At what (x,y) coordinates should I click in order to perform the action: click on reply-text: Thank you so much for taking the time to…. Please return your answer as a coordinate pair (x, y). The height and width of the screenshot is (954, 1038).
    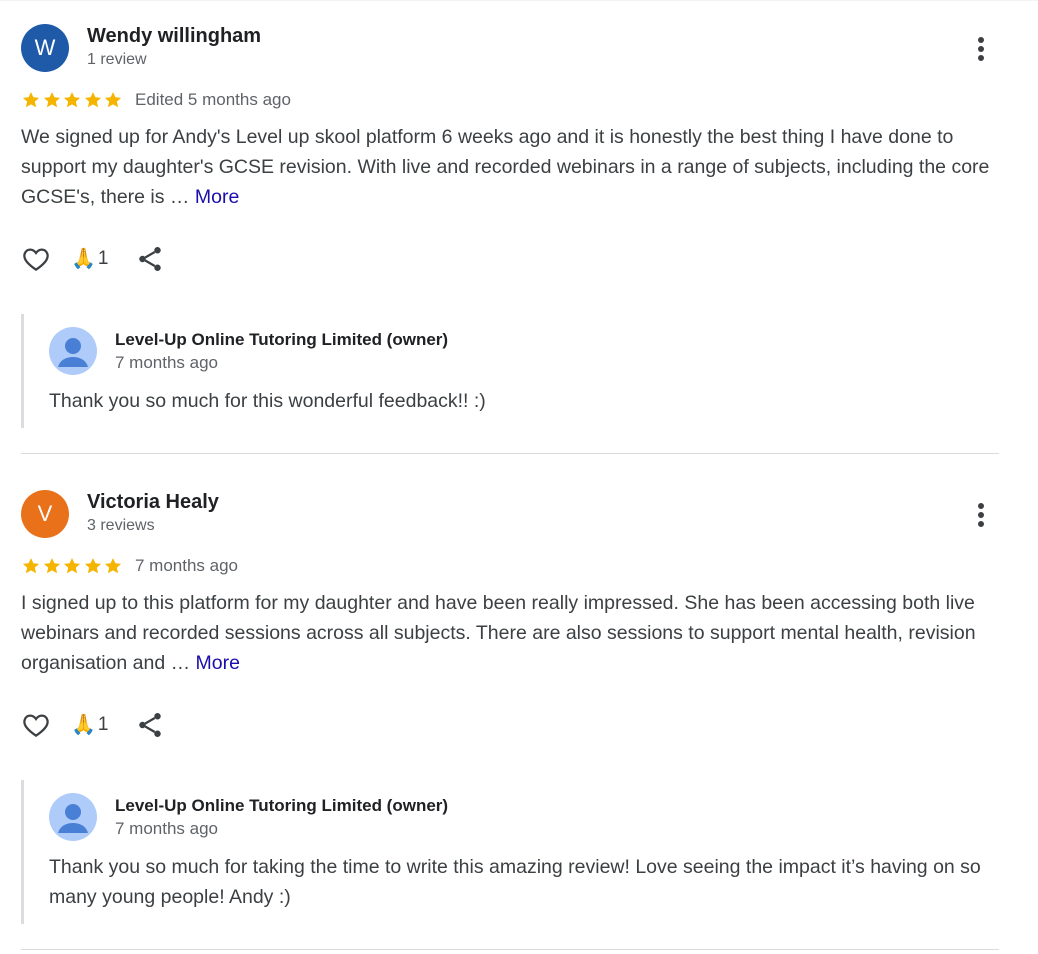
    Looking at the image, I should click on (515, 882).